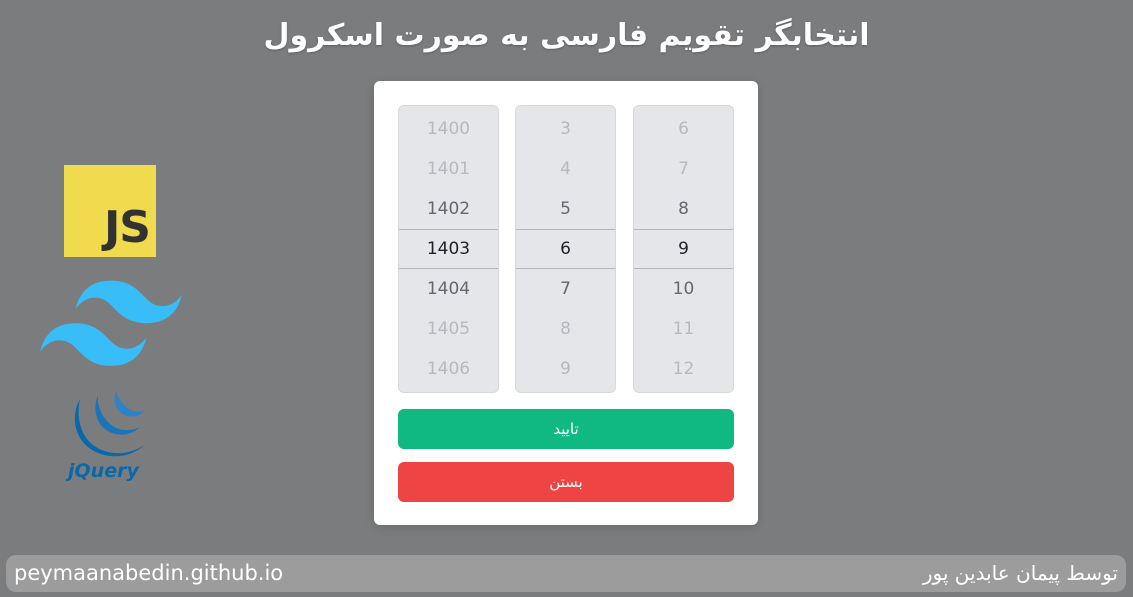 Image resolution: width=1133 pixels, height=597 pixels. What do you see at coordinates (565, 329) in the screenshot?
I see `month-option: 8` at bounding box center [565, 329].